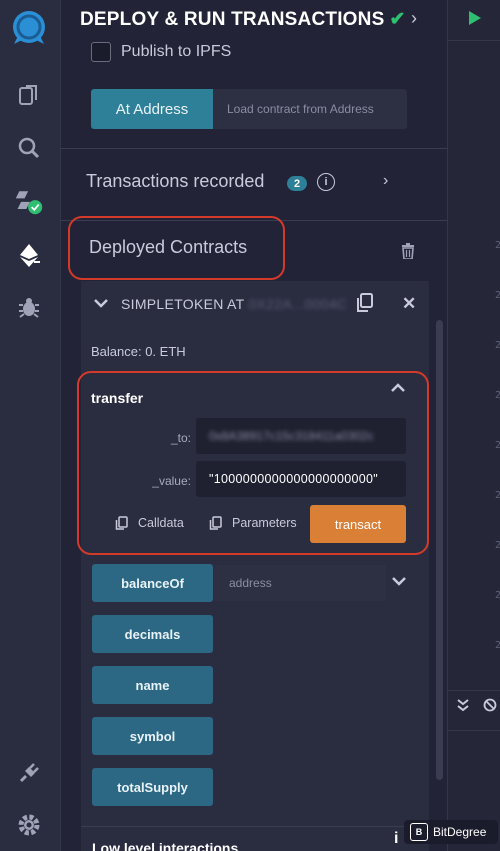 The height and width of the screenshot is (851, 500). I want to click on settings-icon, so click(29, 825).